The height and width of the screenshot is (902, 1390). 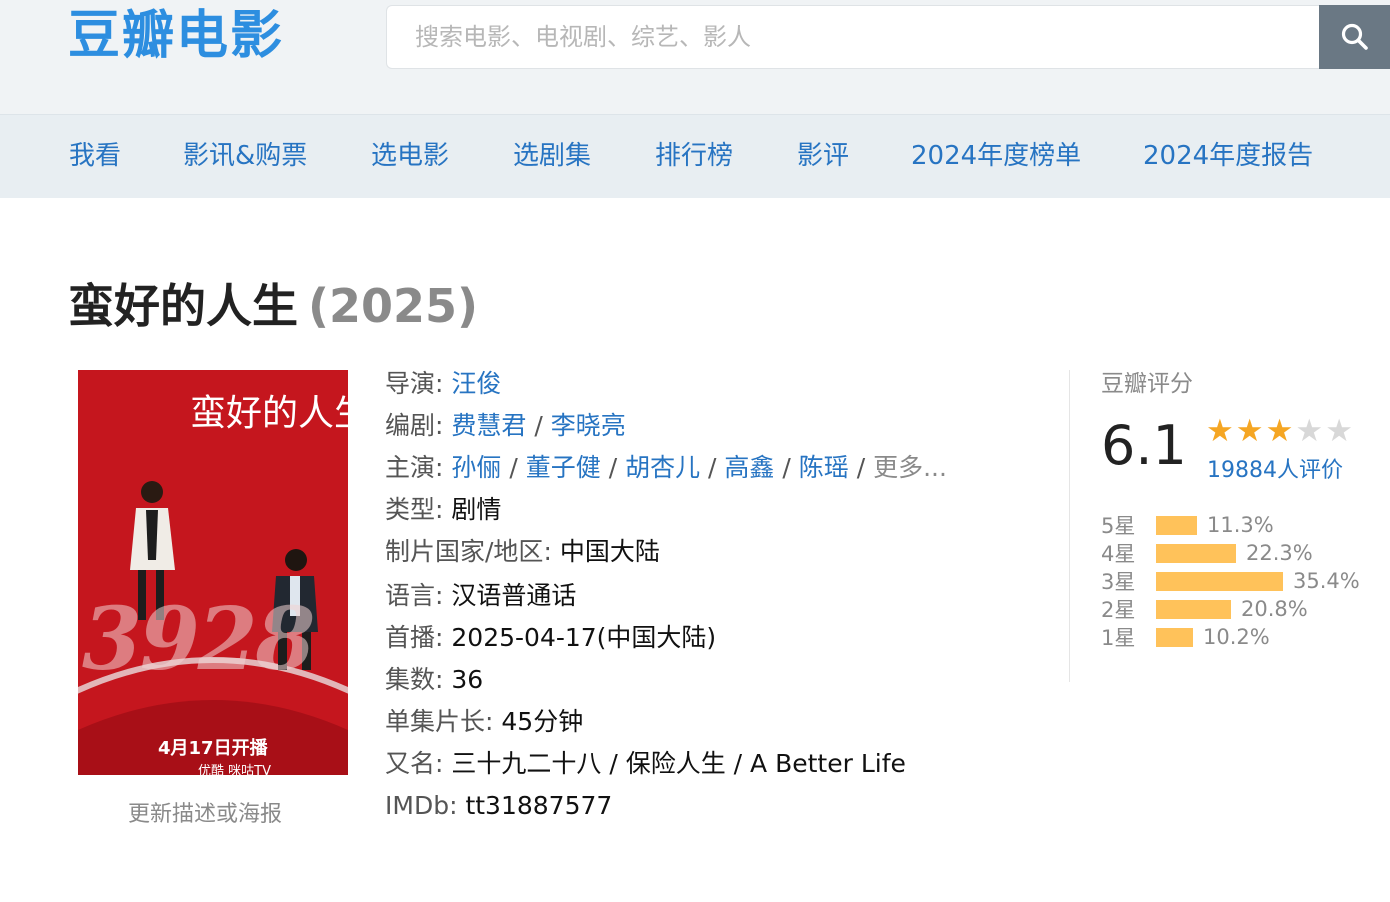 What do you see at coordinates (1279, 553) in the screenshot?
I see `rating-percent: 22.3%` at bounding box center [1279, 553].